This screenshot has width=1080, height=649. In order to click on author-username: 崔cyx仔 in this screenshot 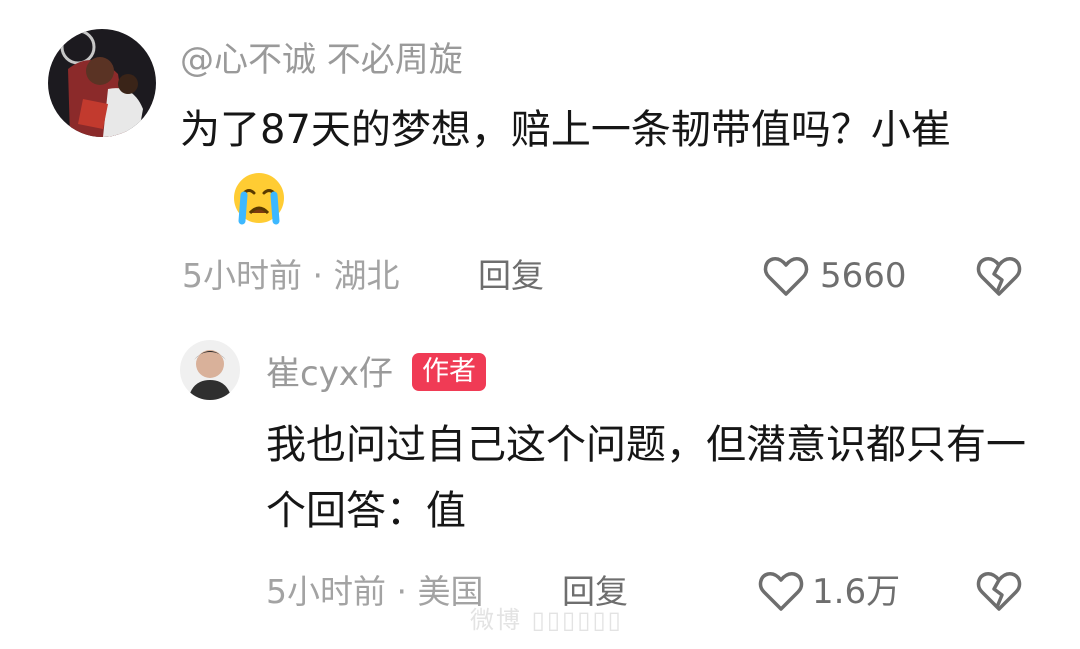, I will do `click(329, 374)`.